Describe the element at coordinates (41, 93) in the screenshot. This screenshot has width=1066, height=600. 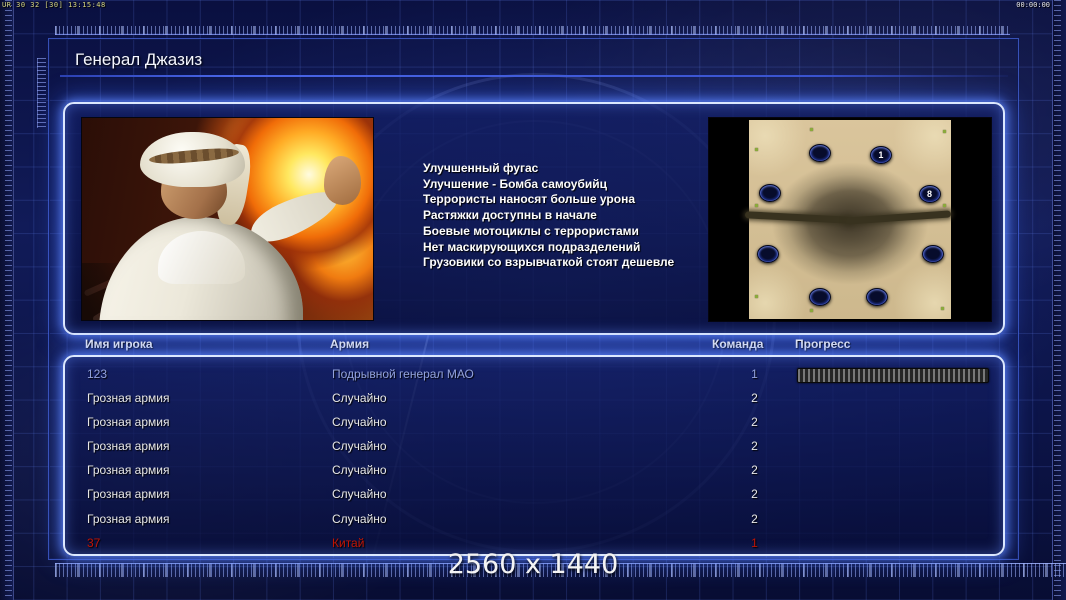
I see `mini-ruler` at that location.